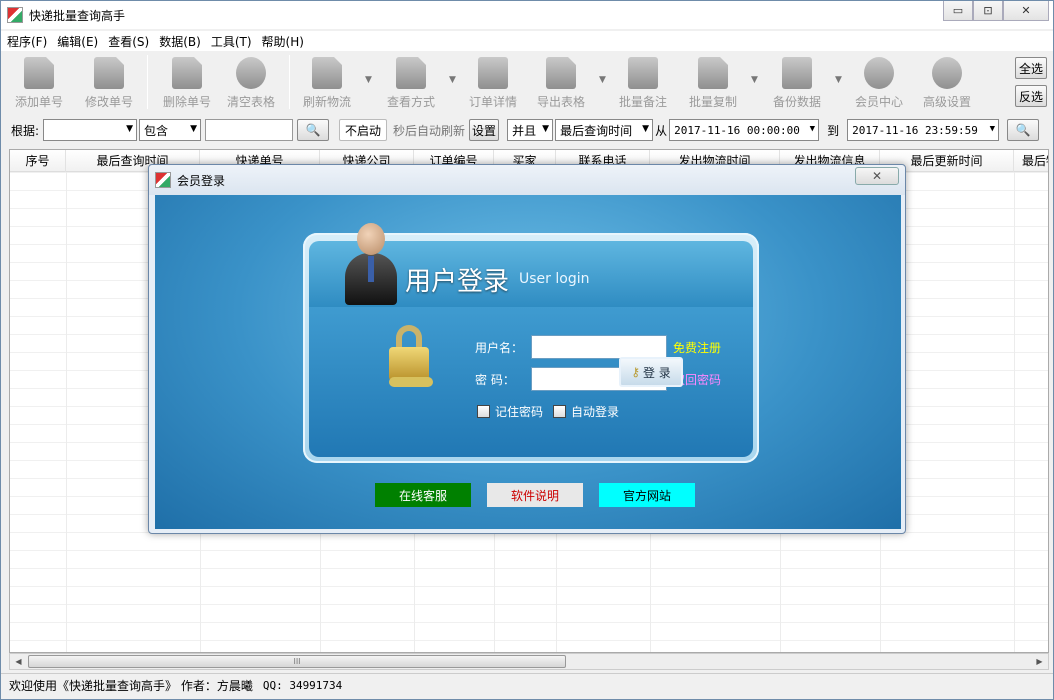 Image resolution: width=1054 pixels, height=700 pixels. I want to click on clear-table-button: 清空表格, so click(251, 82).